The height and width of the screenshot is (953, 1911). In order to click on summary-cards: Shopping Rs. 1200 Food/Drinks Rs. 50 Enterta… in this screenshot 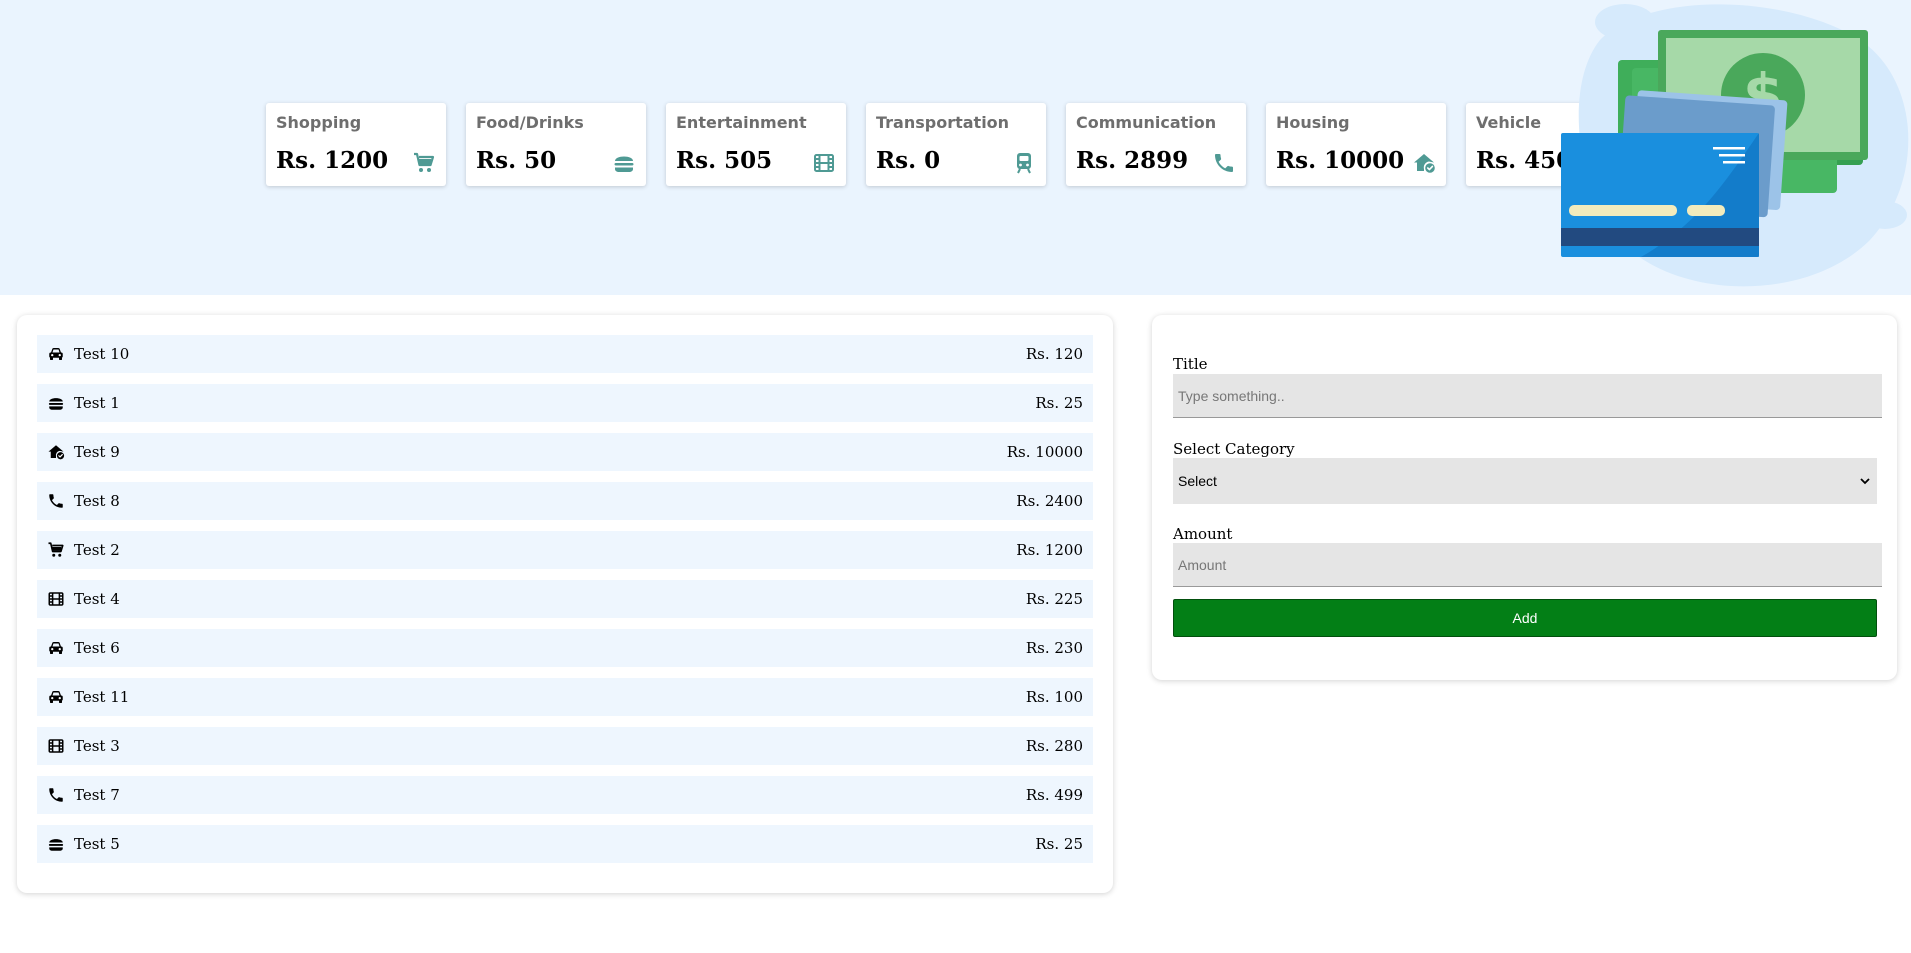, I will do `click(956, 144)`.